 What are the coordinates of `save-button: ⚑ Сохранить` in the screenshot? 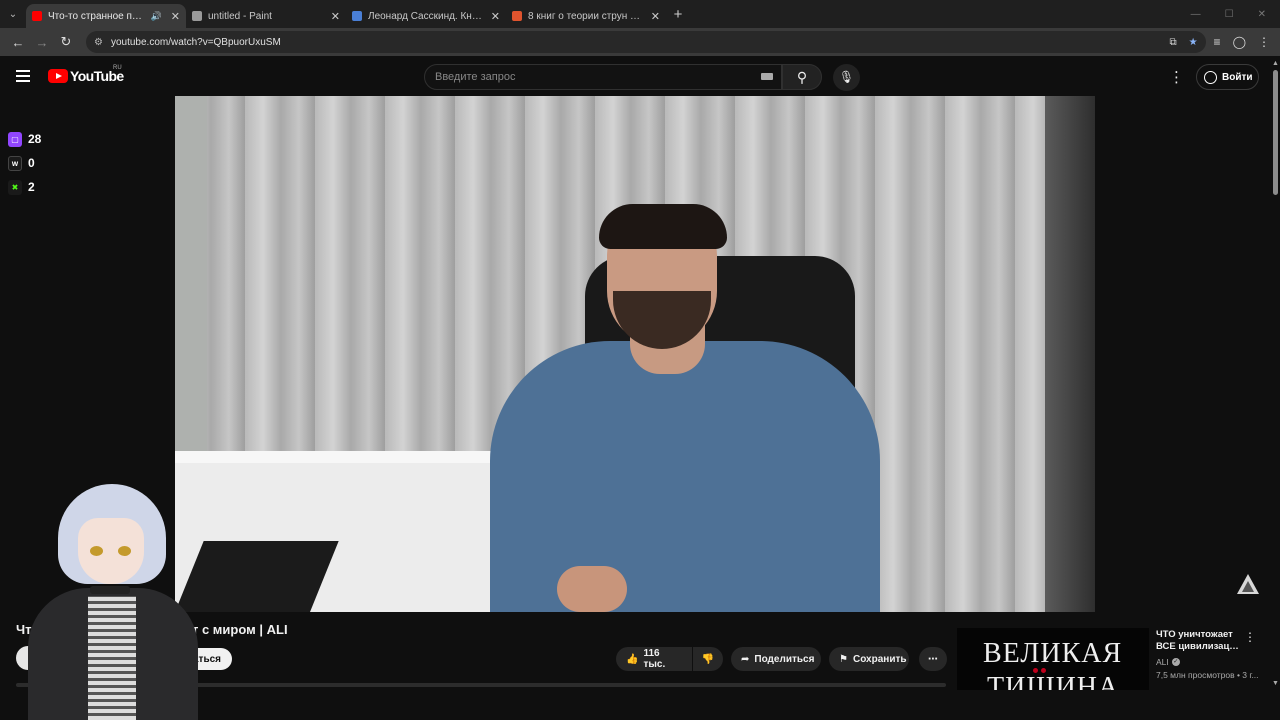 It's located at (869, 659).